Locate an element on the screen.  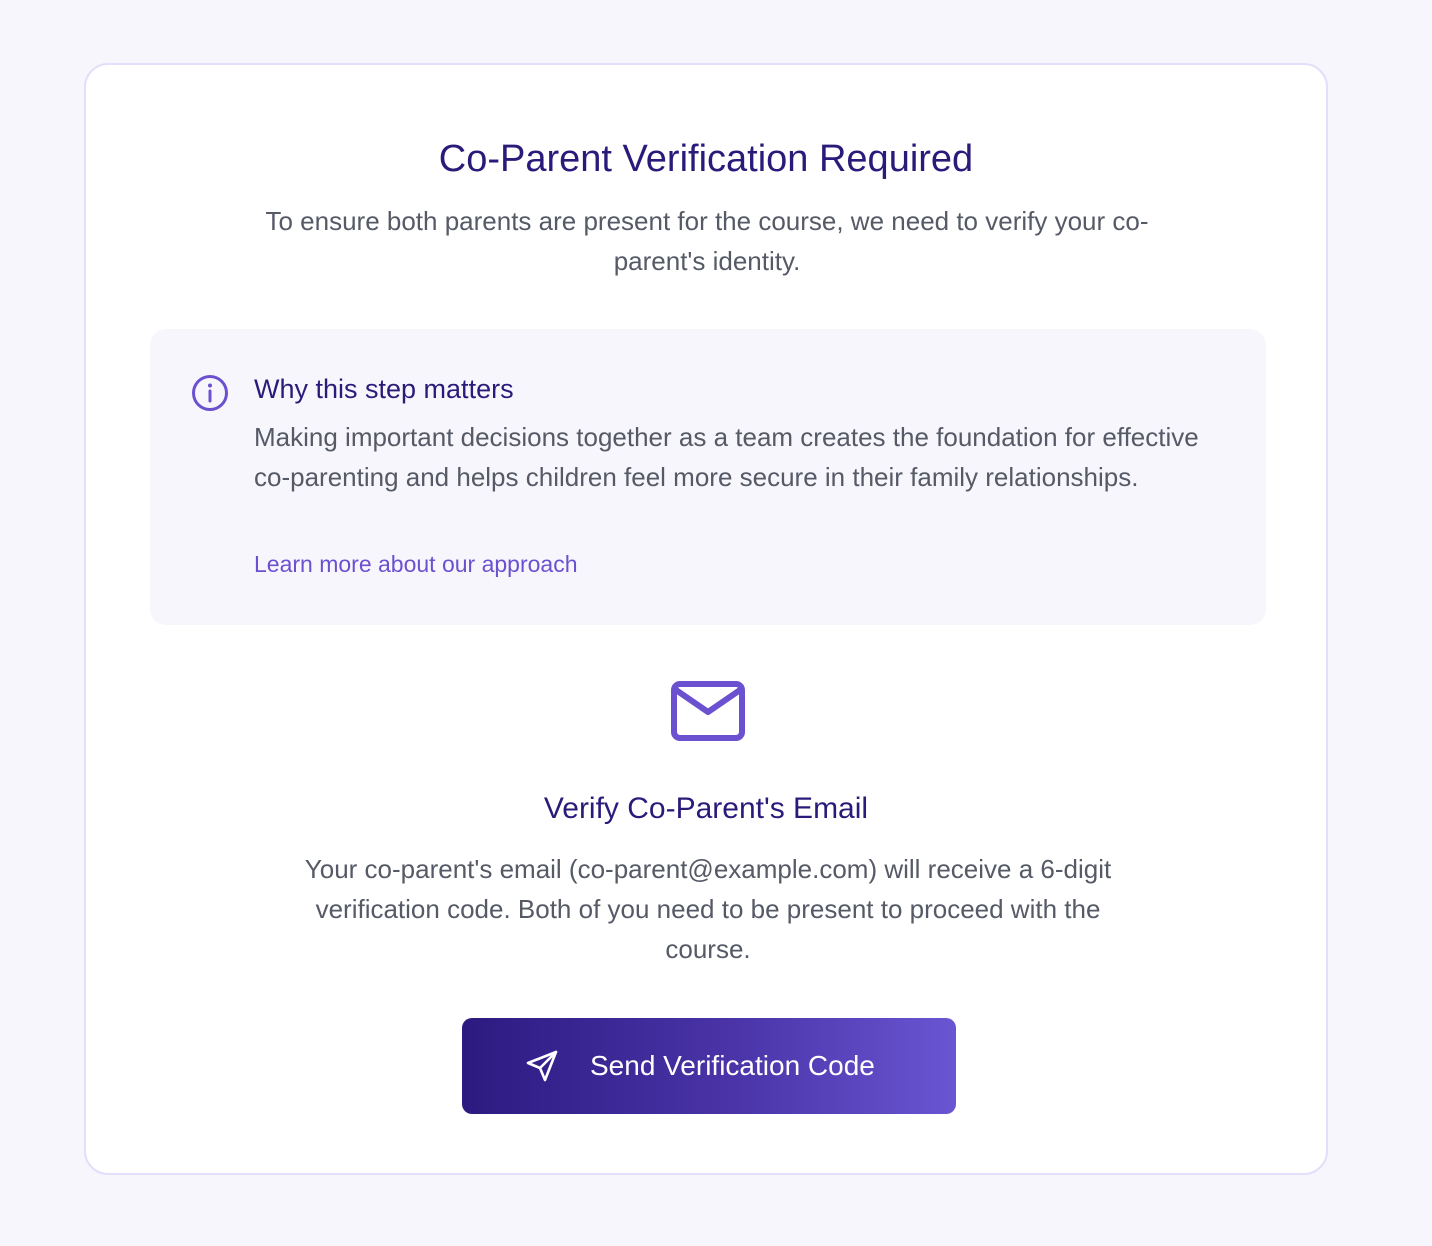
info-heading: Why this step matters is located at coordinates (384, 389).